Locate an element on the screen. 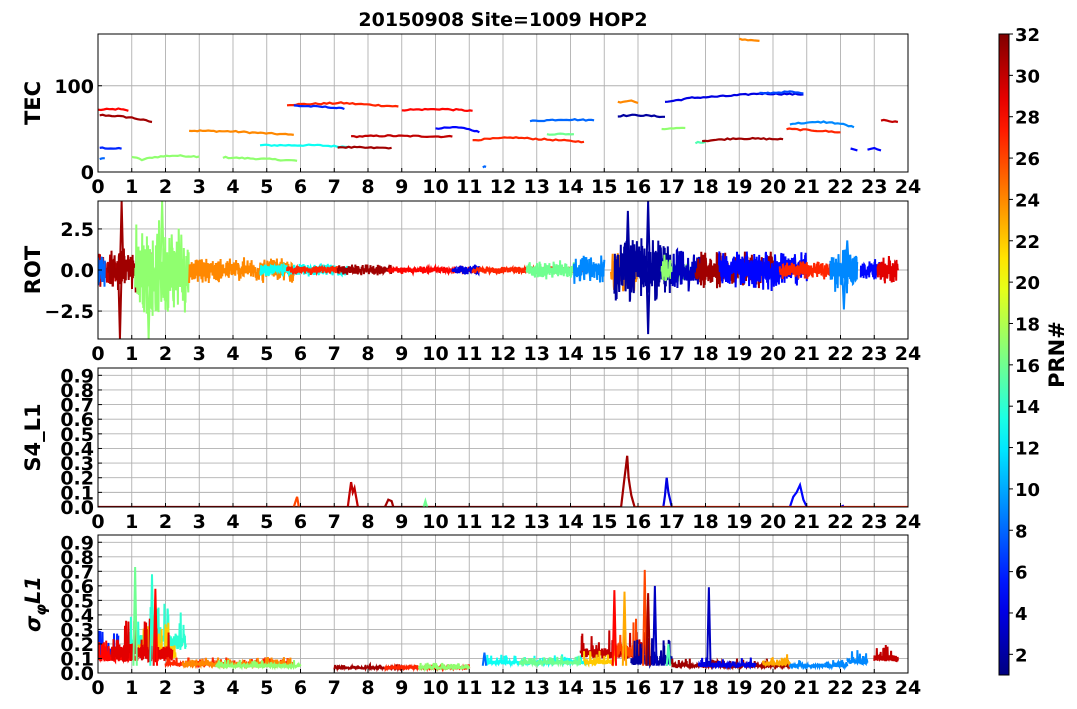 This screenshot has width=1077, height=709. y-ticks-s4: 0.00.10.20.30.40.50.60.70.80.9 is located at coordinates (81, 442).